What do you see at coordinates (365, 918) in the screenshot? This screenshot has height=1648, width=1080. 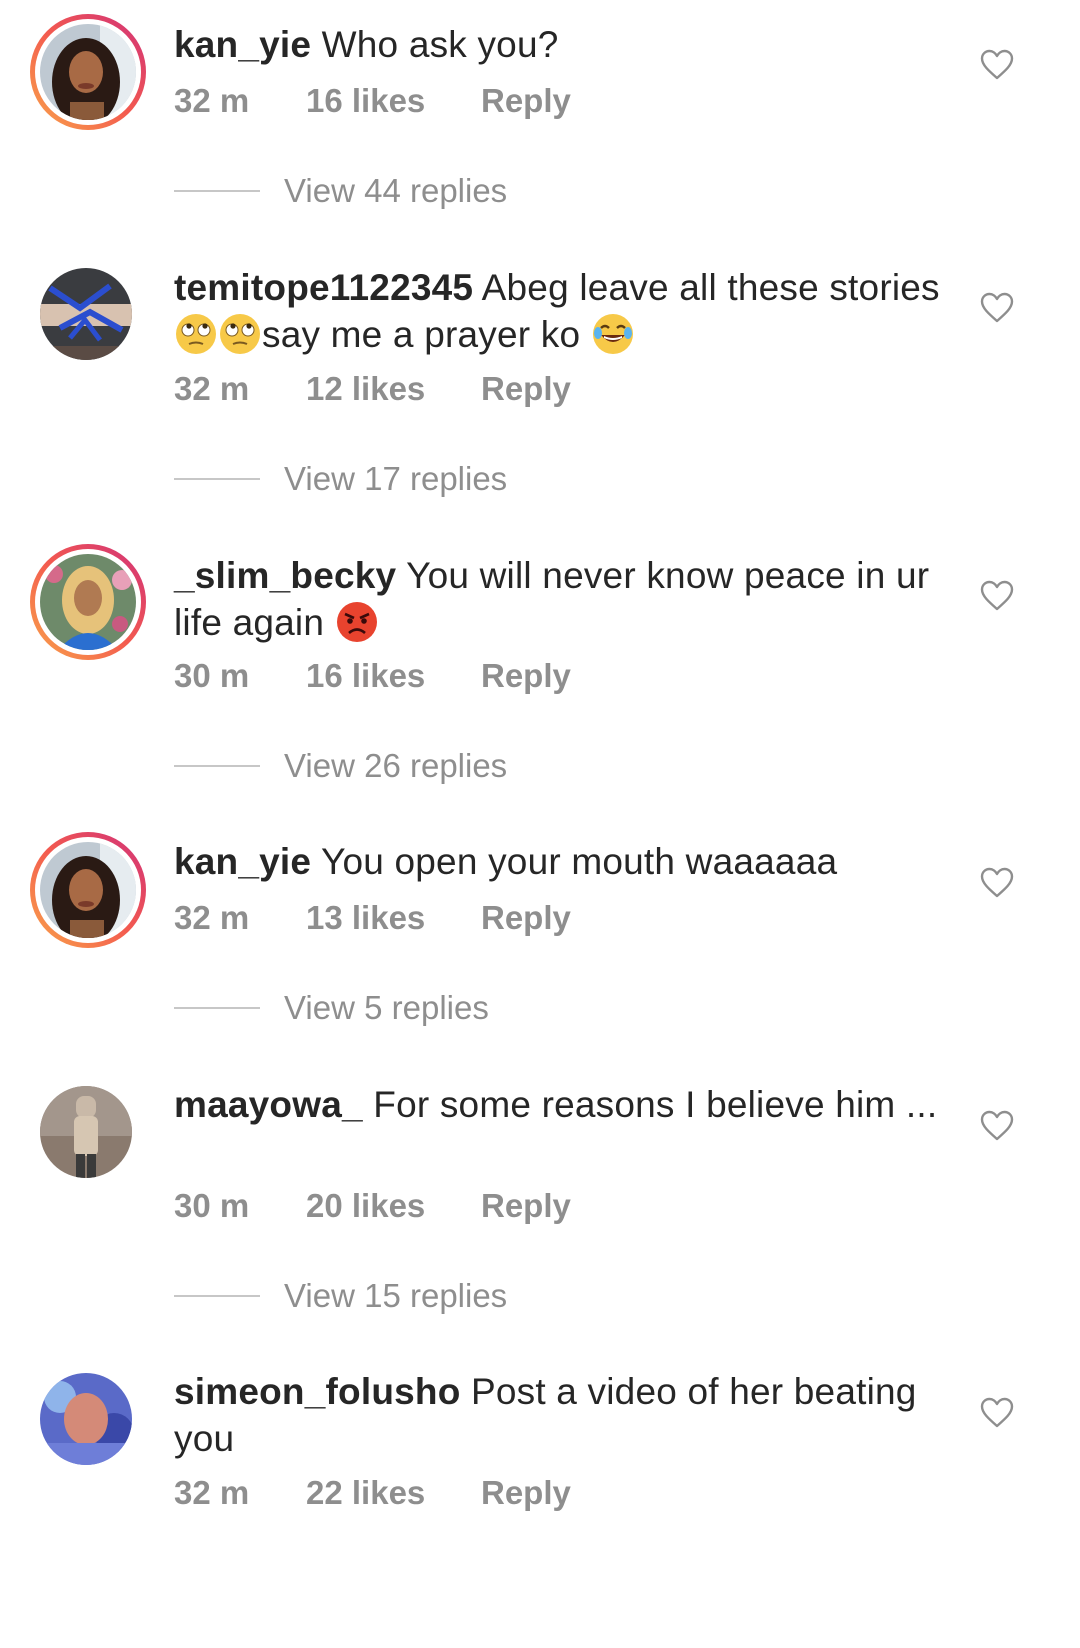 I see `comment-likes-count: 13 likes` at bounding box center [365, 918].